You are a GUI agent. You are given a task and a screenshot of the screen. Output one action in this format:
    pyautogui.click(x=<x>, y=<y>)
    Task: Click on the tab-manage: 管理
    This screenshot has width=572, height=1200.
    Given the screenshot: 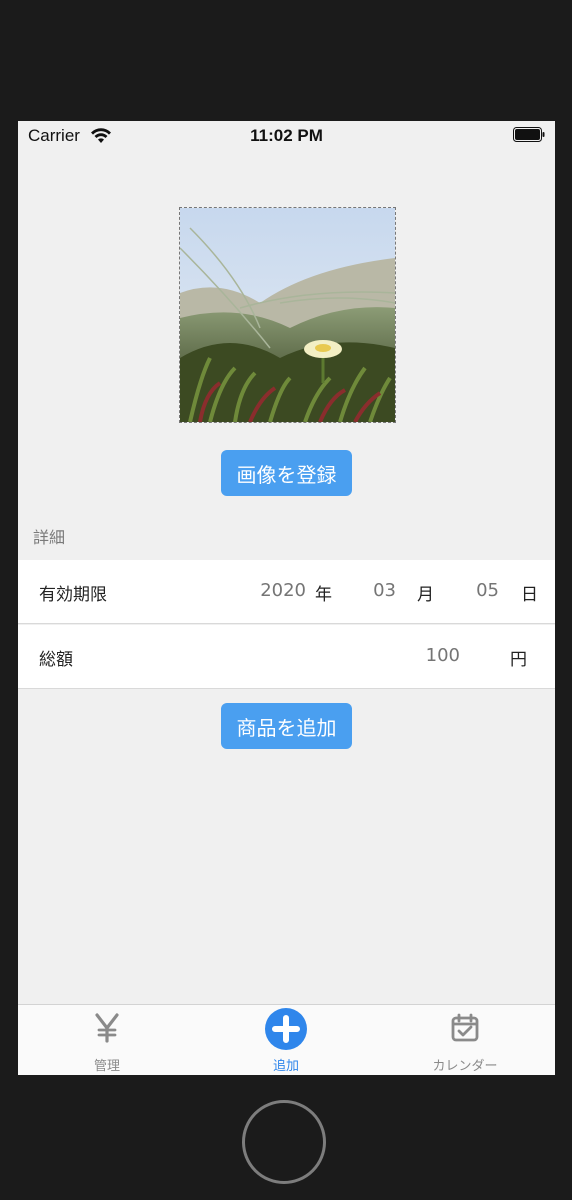 What is the action you would take?
    pyautogui.click(x=107, y=1040)
    